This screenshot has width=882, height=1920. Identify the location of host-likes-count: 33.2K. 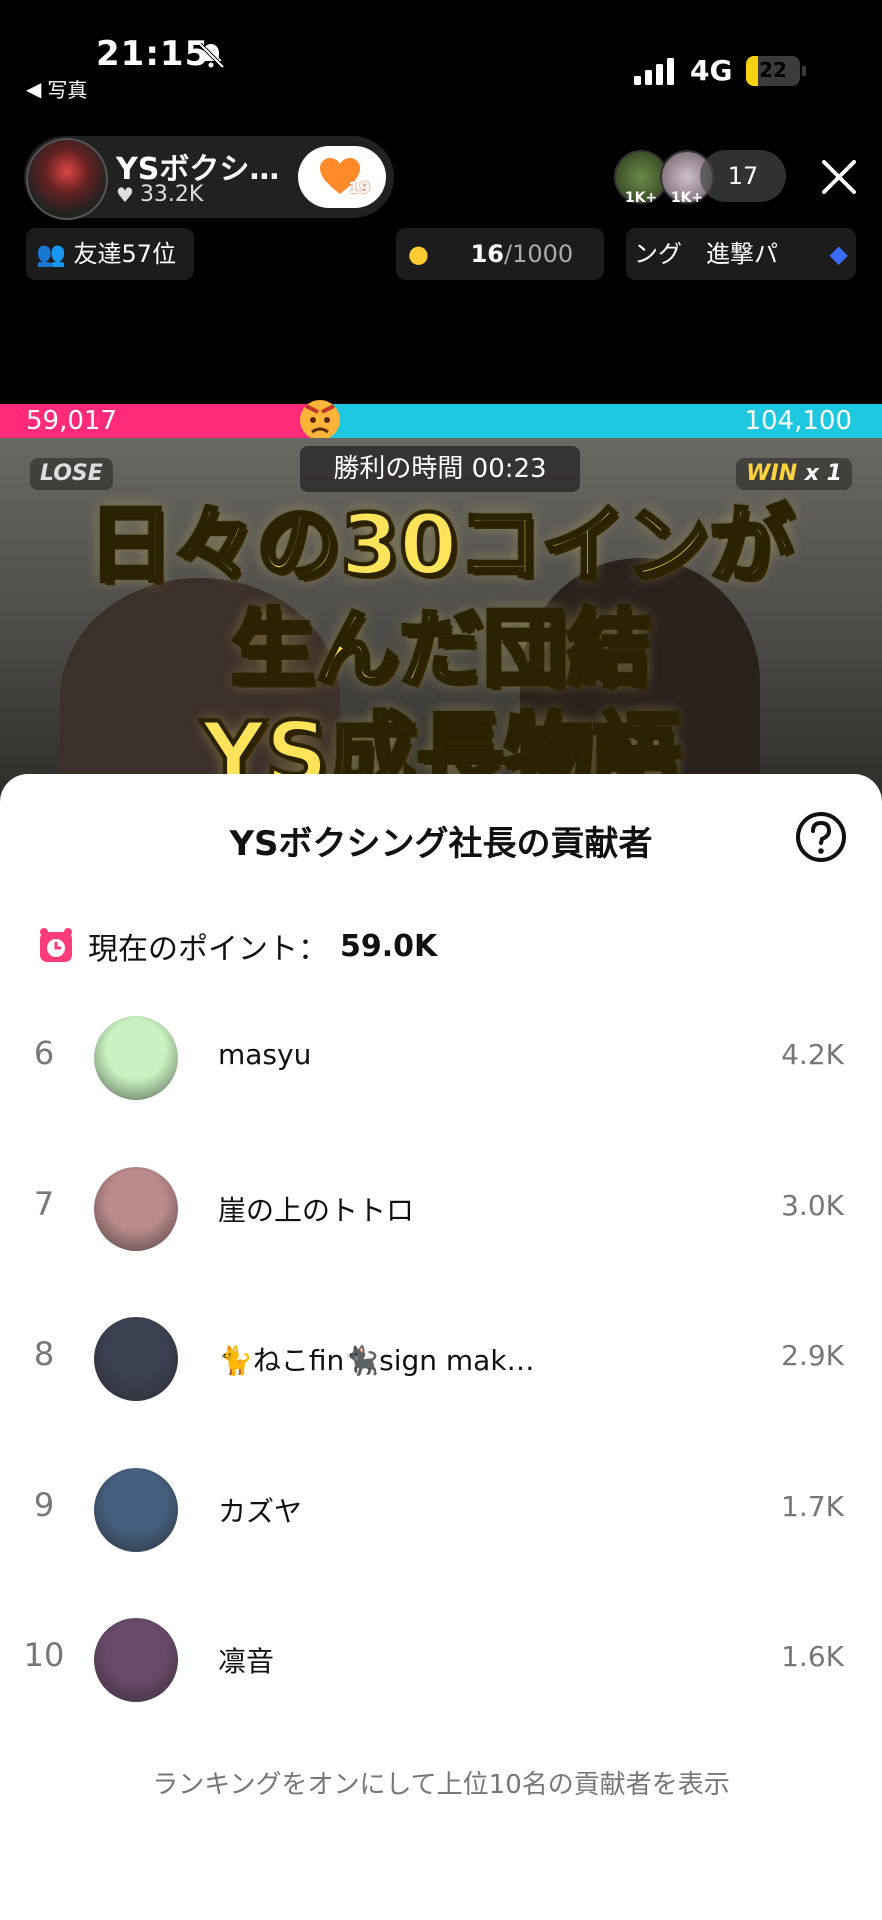
(171, 194).